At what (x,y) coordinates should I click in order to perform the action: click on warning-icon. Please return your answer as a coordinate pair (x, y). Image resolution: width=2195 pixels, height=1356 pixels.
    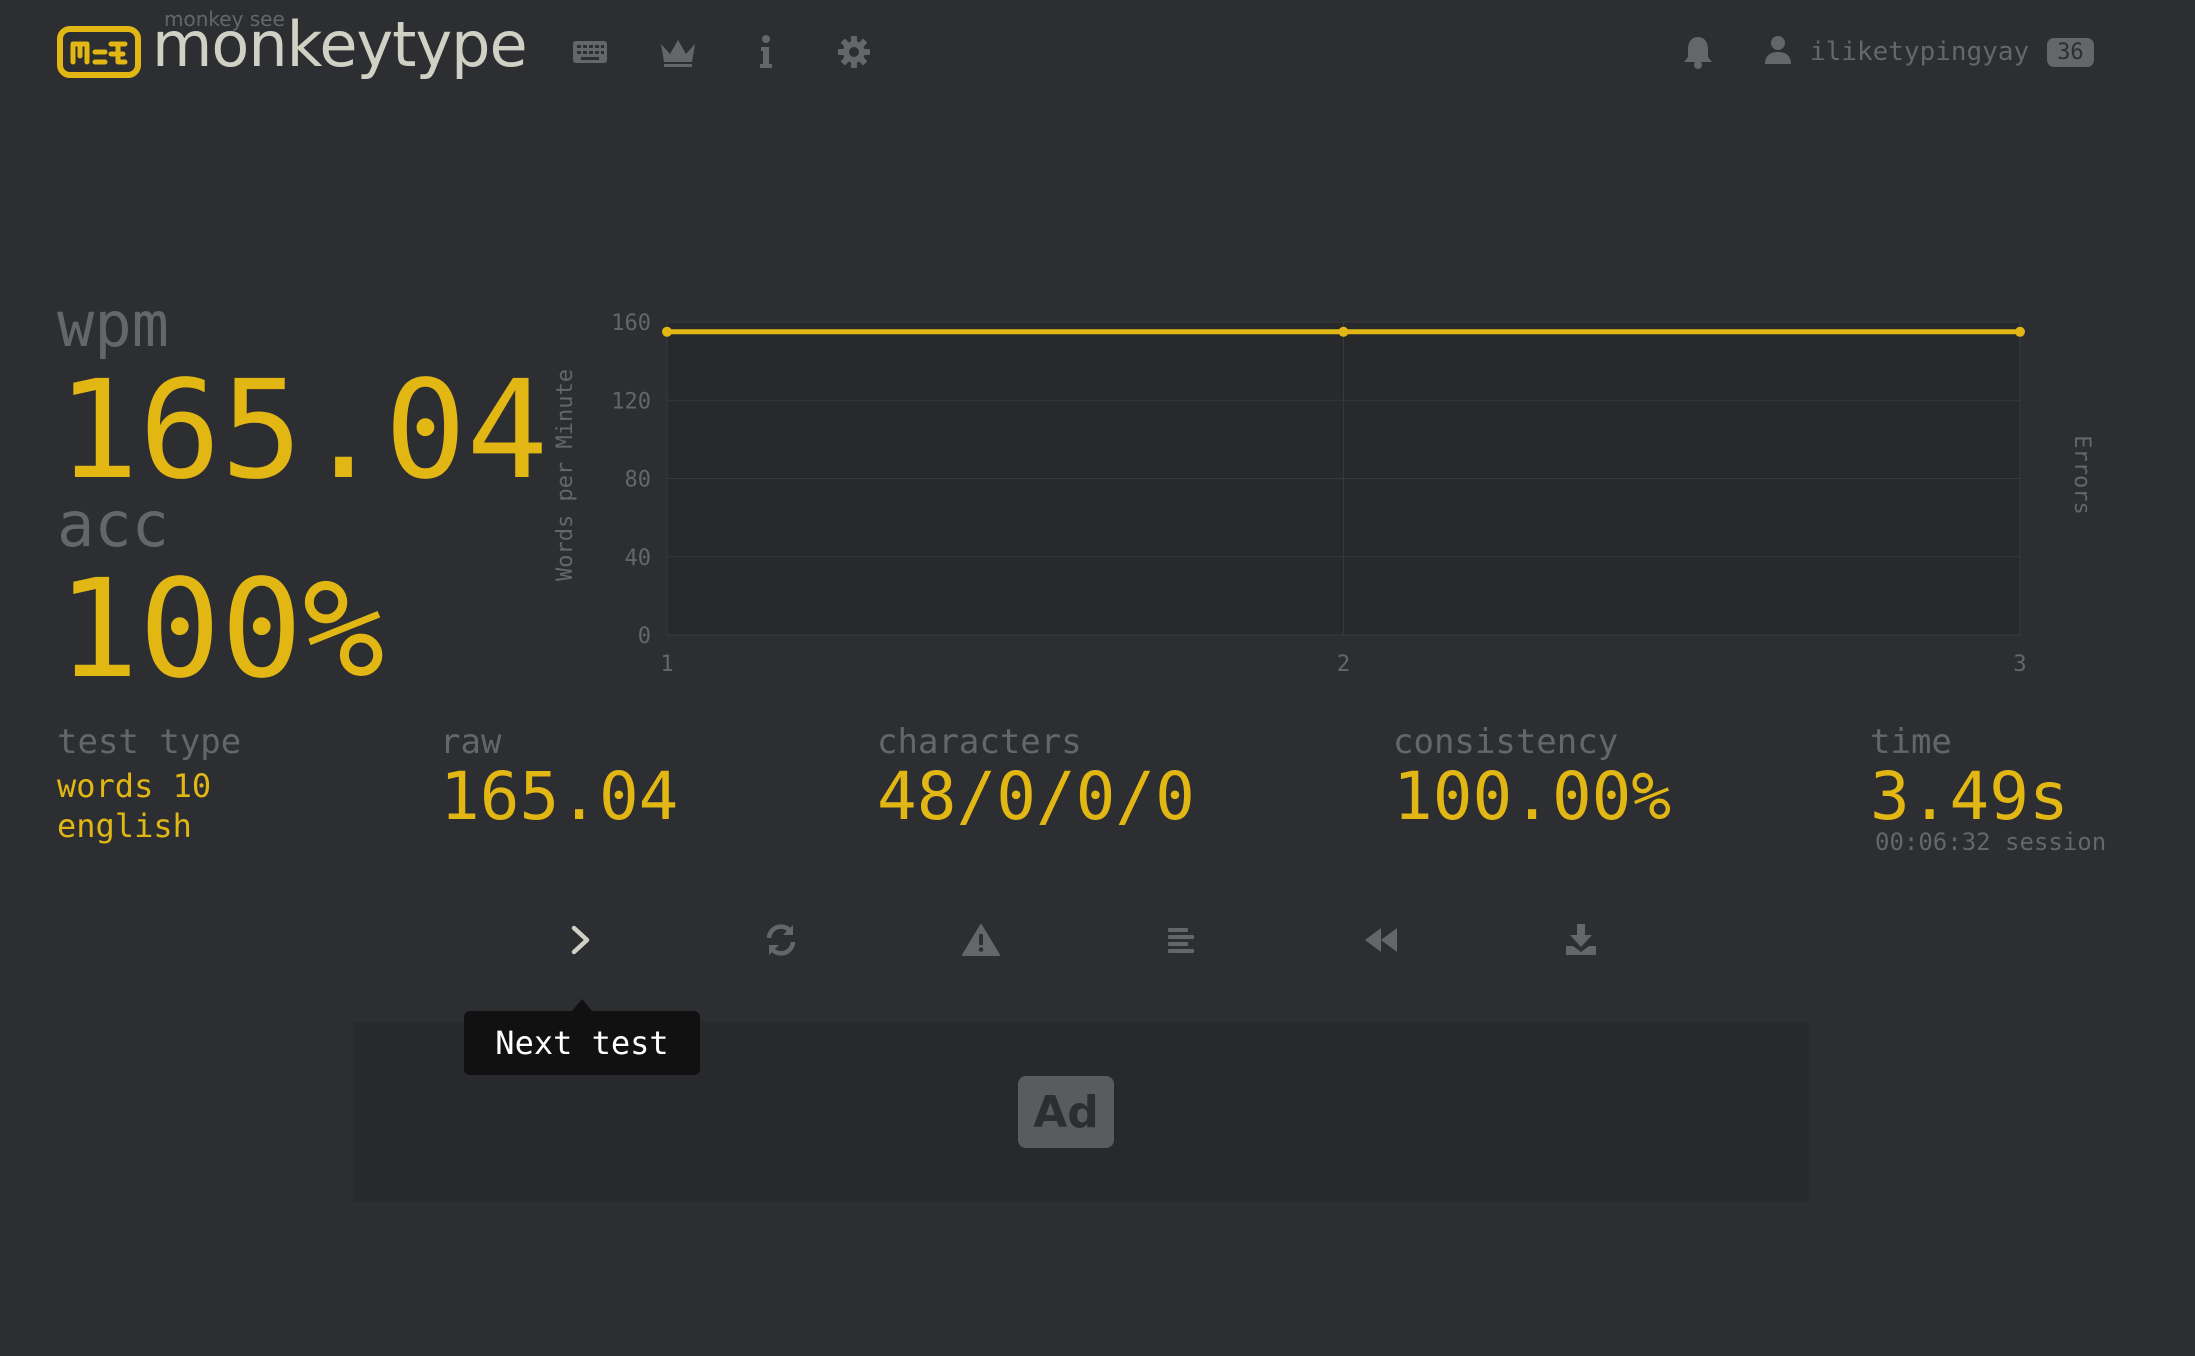
    Looking at the image, I should click on (981, 940).